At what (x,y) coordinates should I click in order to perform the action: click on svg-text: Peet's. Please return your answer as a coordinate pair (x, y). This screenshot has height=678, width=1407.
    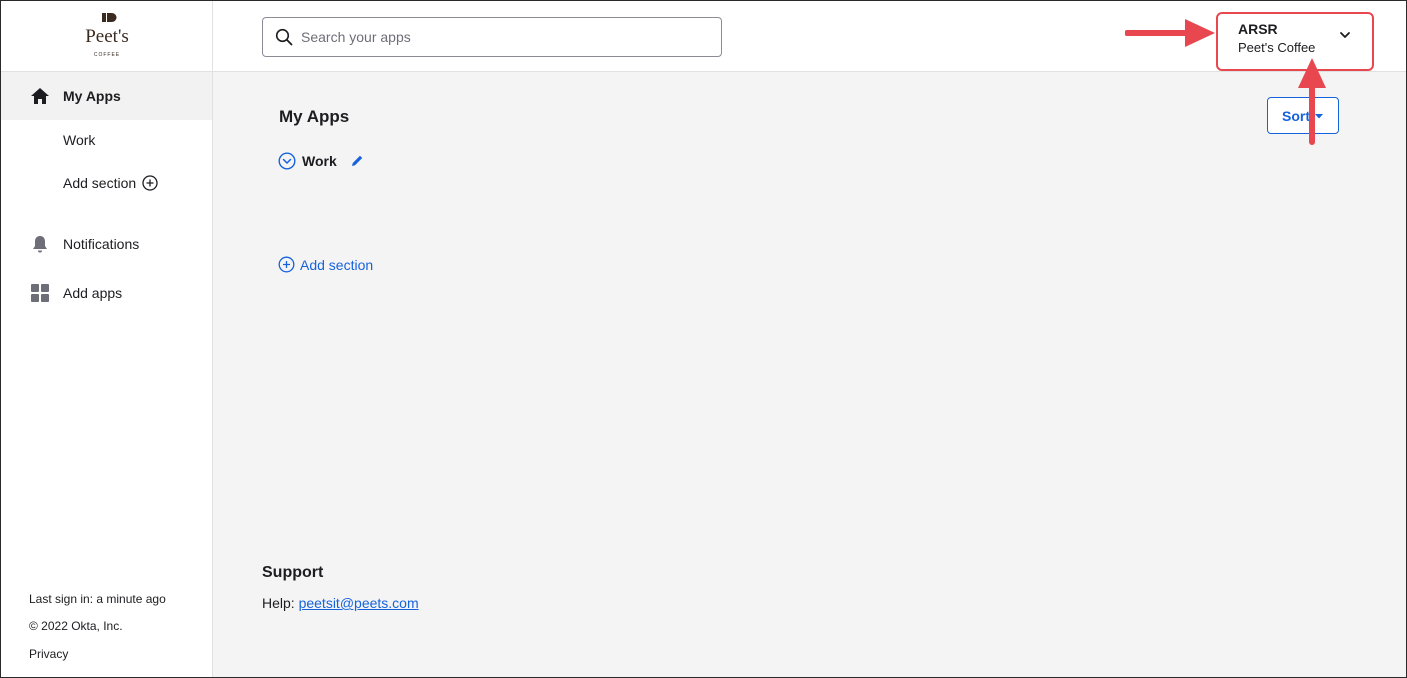
    Looking at the image, I should click on (107, 36).